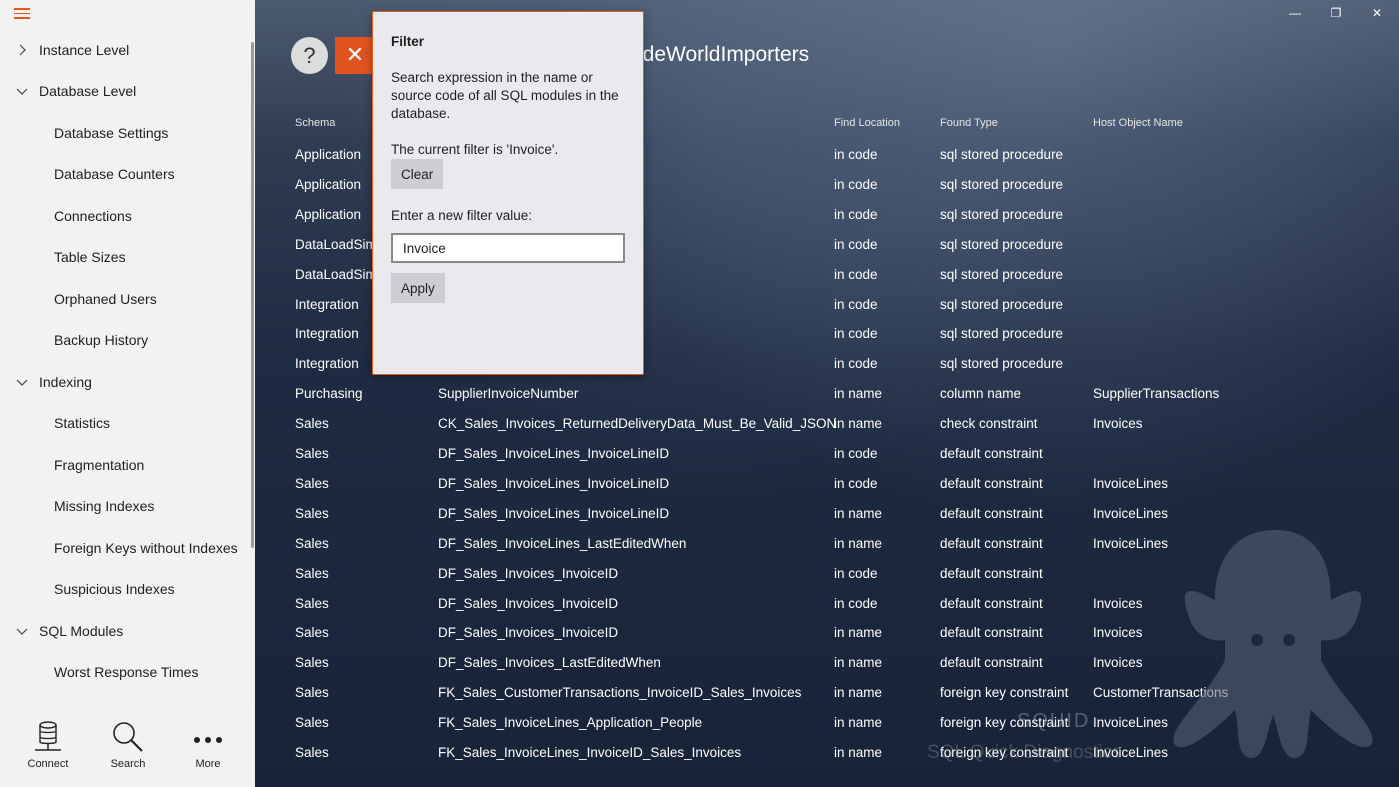  I want to click on cell-object-name: DF_Sales_InvoiceLines_InvoiceLineID, so click(554, 453).